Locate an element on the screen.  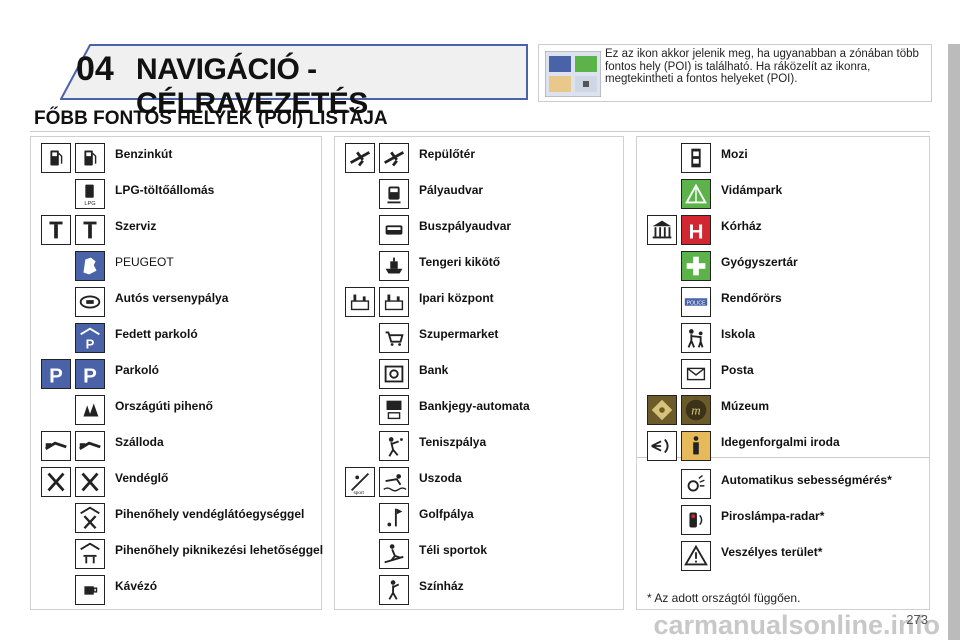
poi-label: Idegenforgalmi iroda is located at coordinates (780, 442).